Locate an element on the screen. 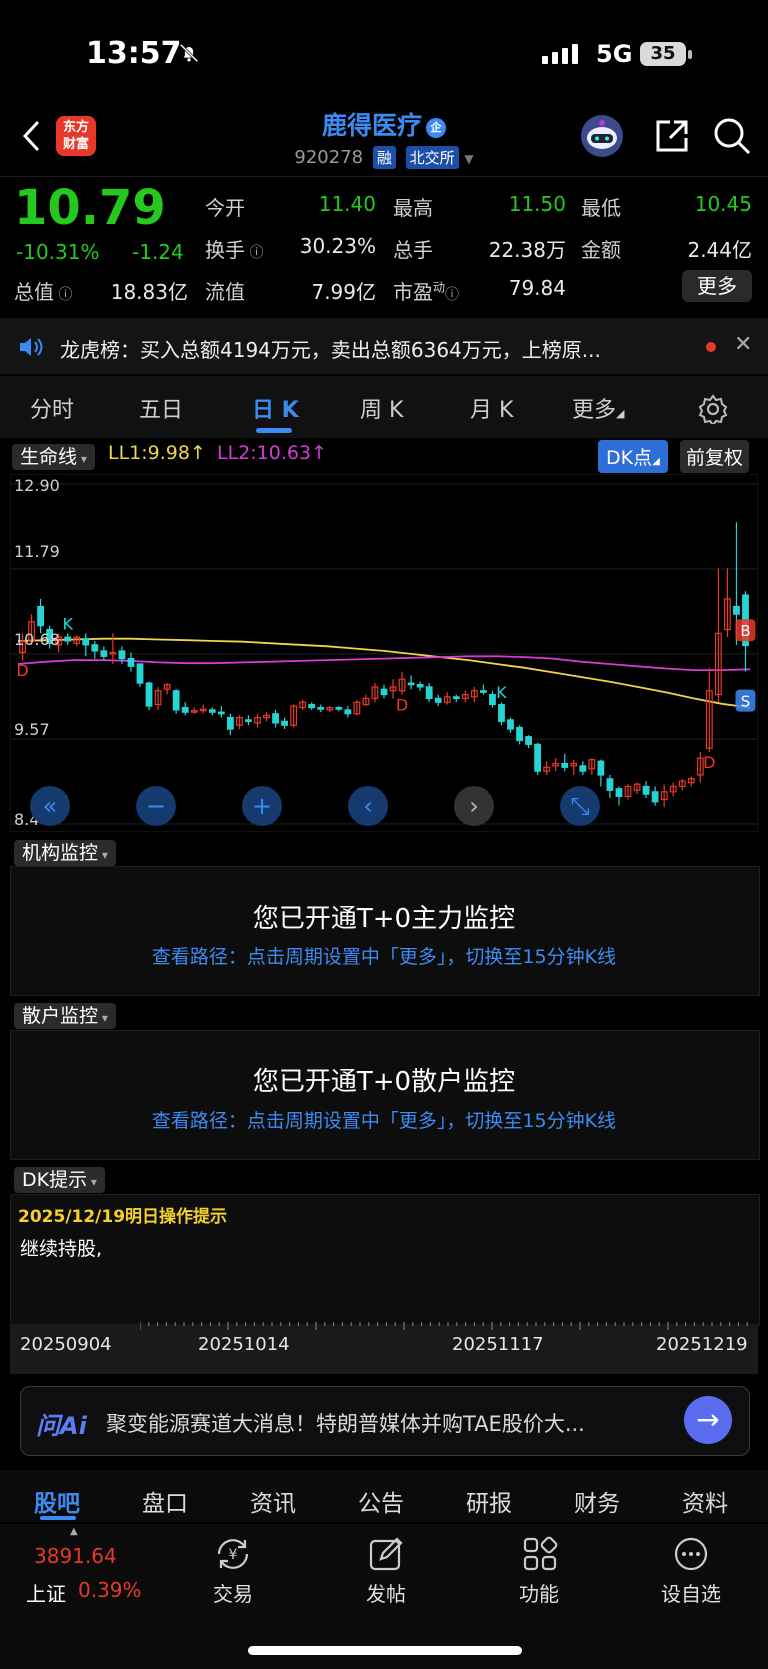 Image resolution: width=768 pixels, height=1669 pixels. fullscreen-button: ⤡ is located at coordinates (580, 806).